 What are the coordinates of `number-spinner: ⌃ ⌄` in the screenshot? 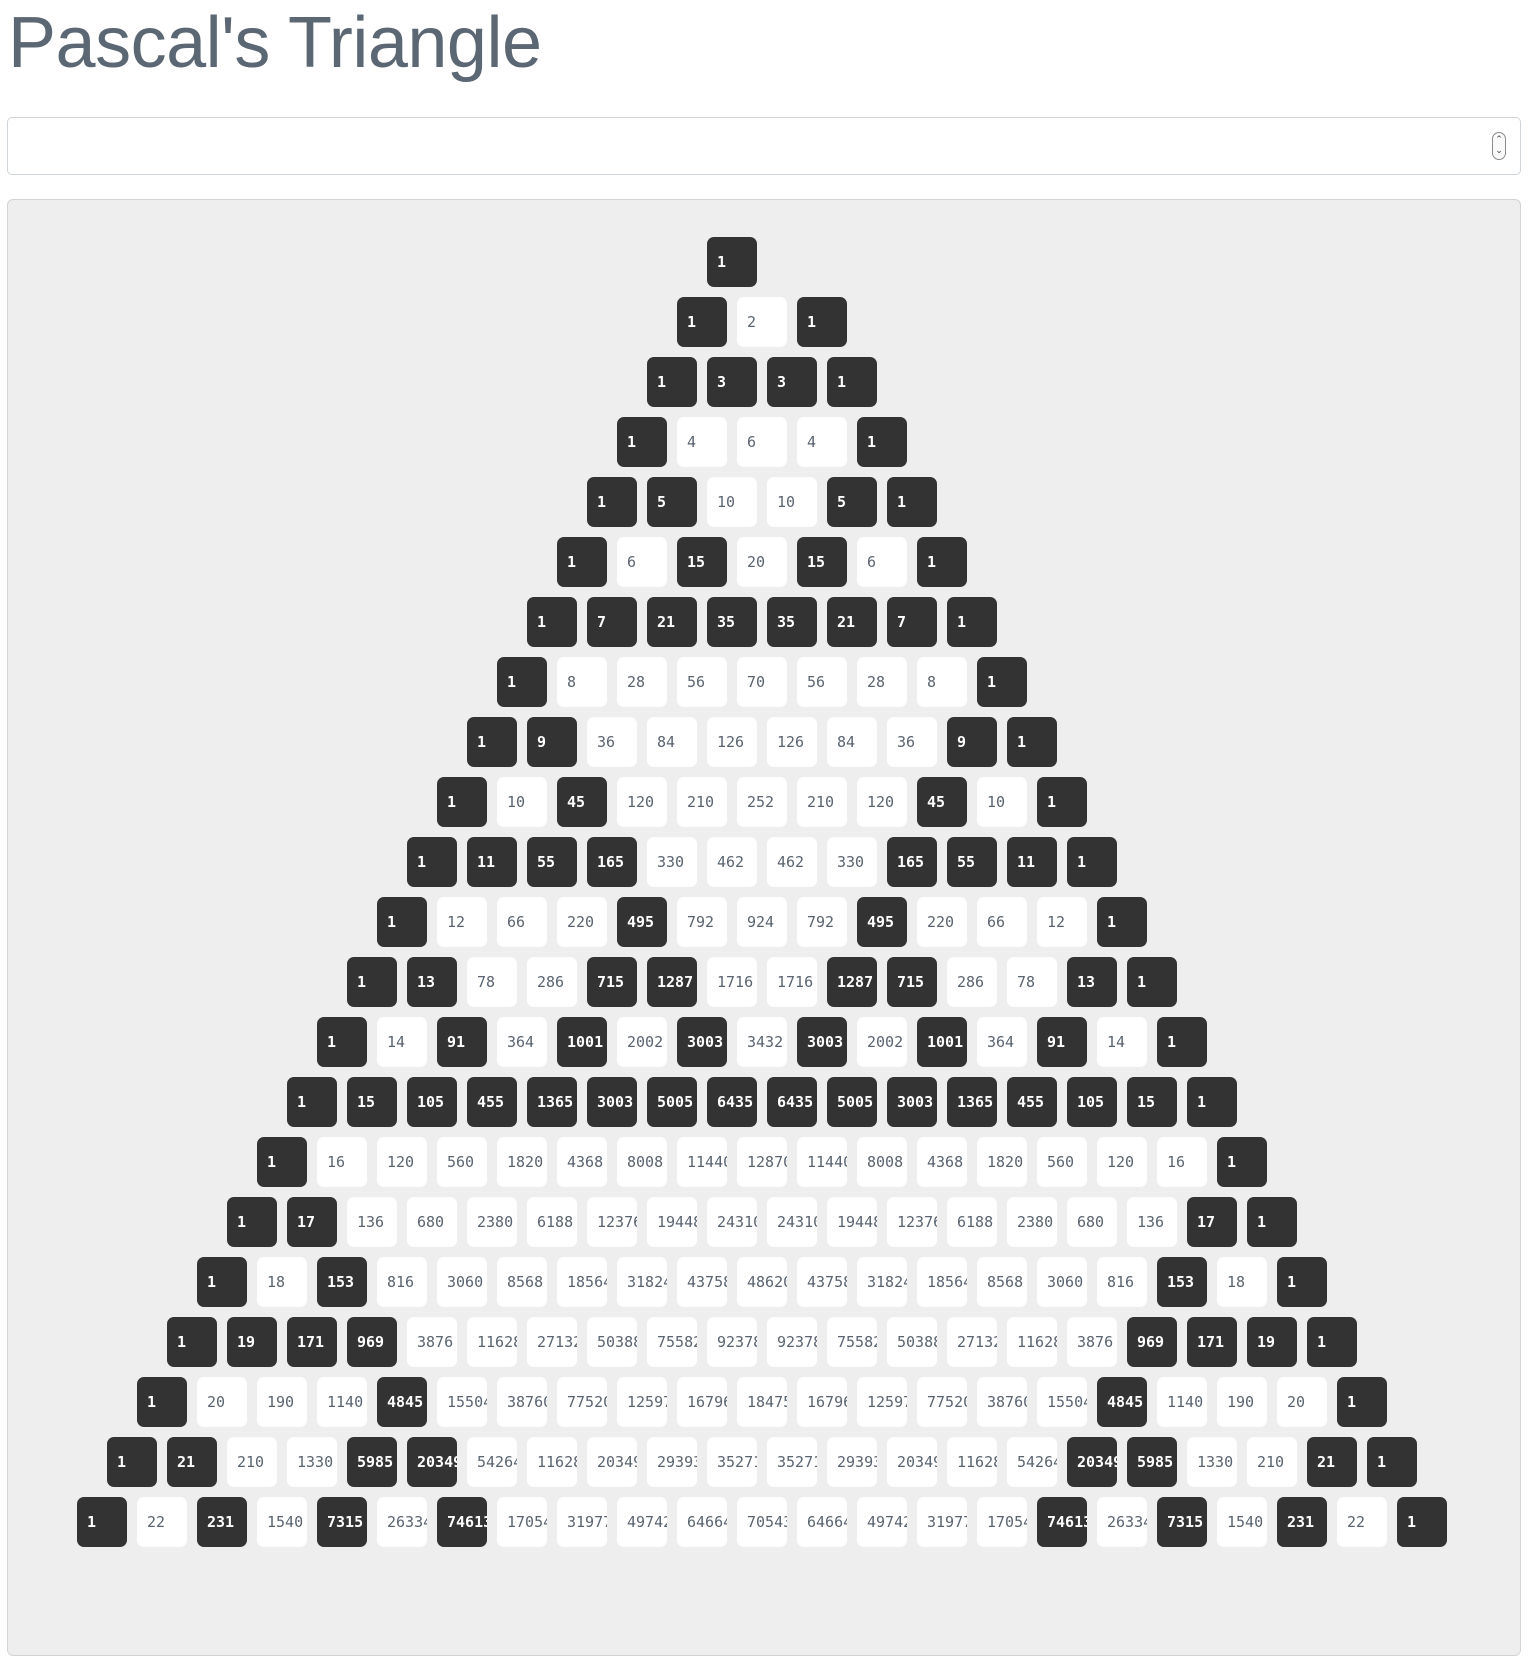 It's located at (1499, 146).